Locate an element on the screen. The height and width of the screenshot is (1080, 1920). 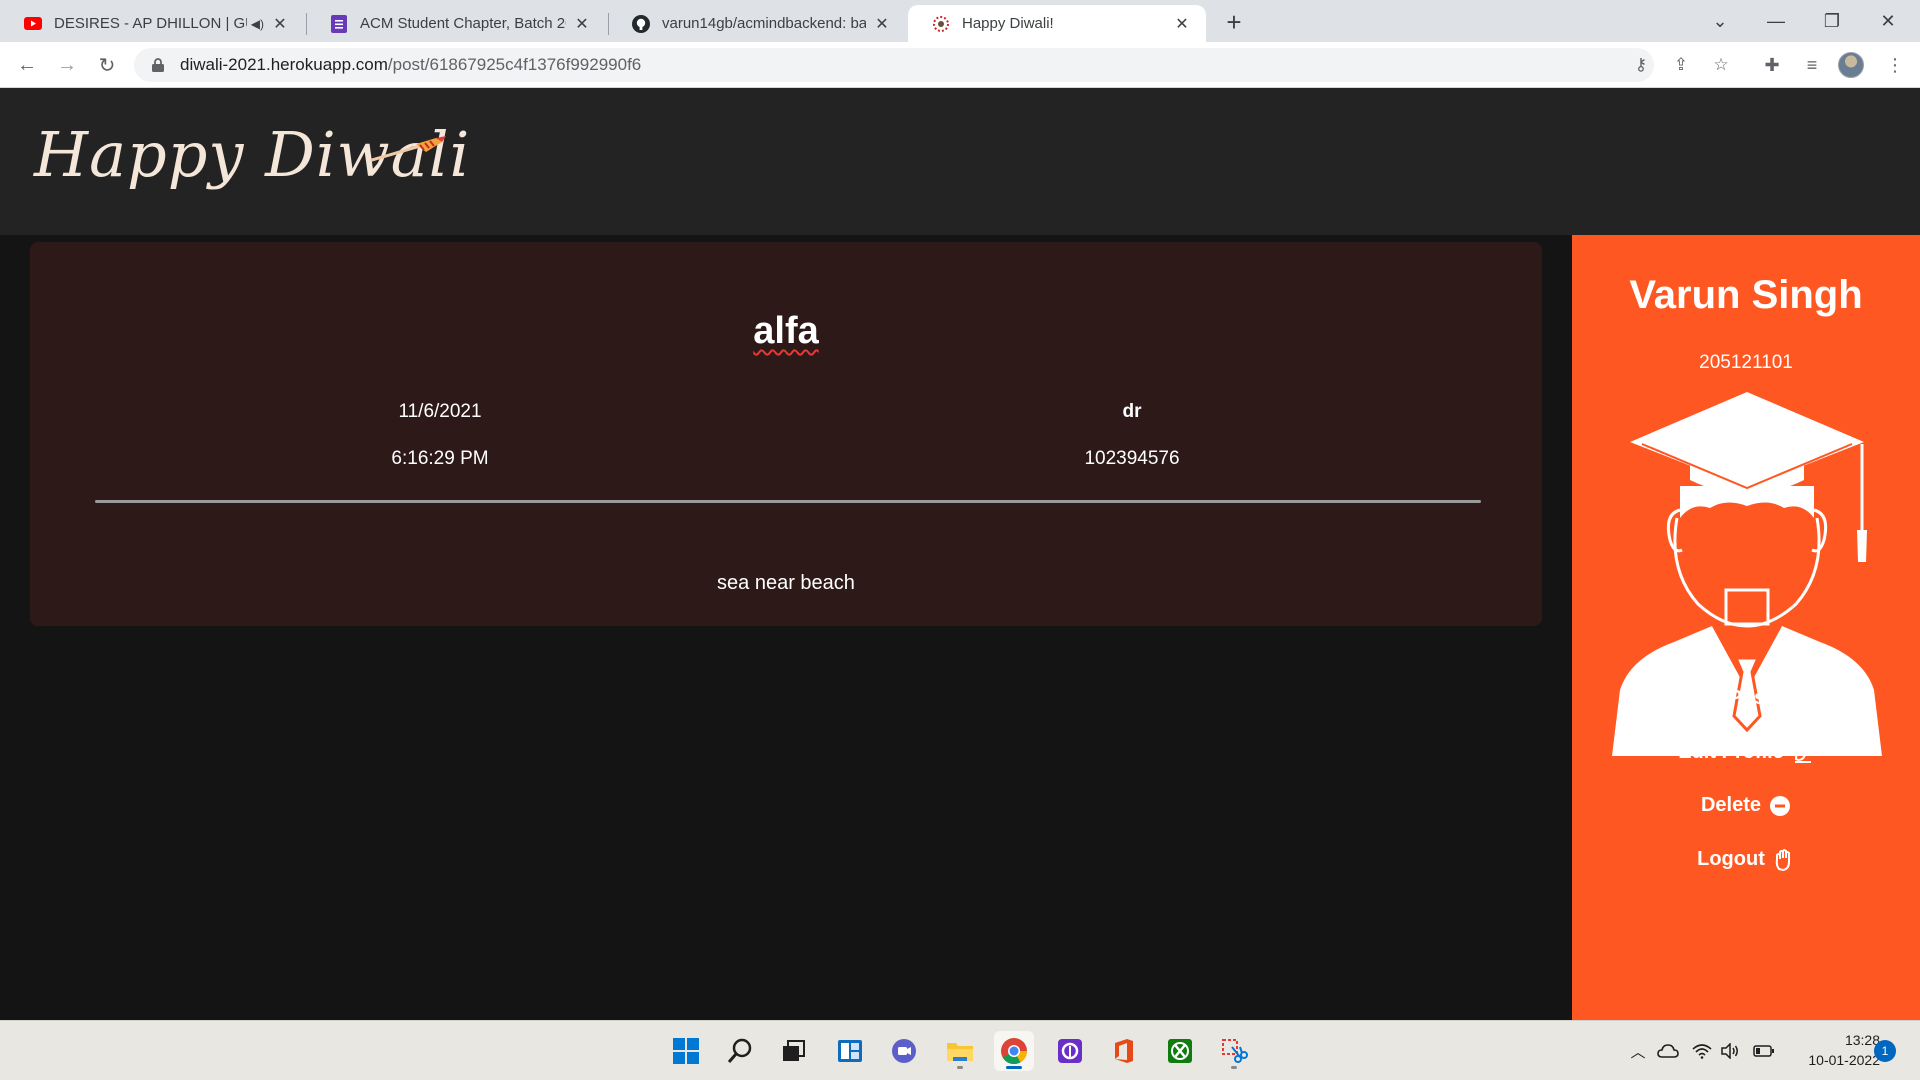
url-path: /post/61867925c4f1376f992990f6 is located at coordinates (514, 64).